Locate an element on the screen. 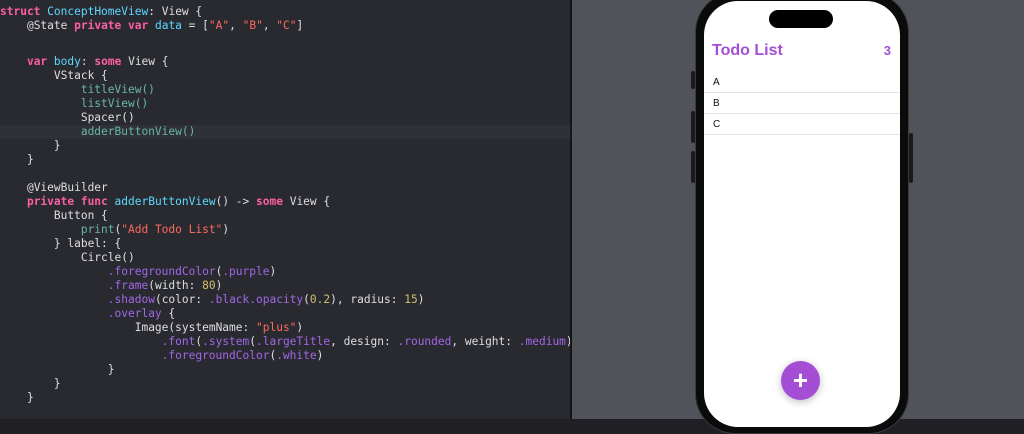 The image size is (1024, 434). keyword: private func is located at coordinates (67, 201).